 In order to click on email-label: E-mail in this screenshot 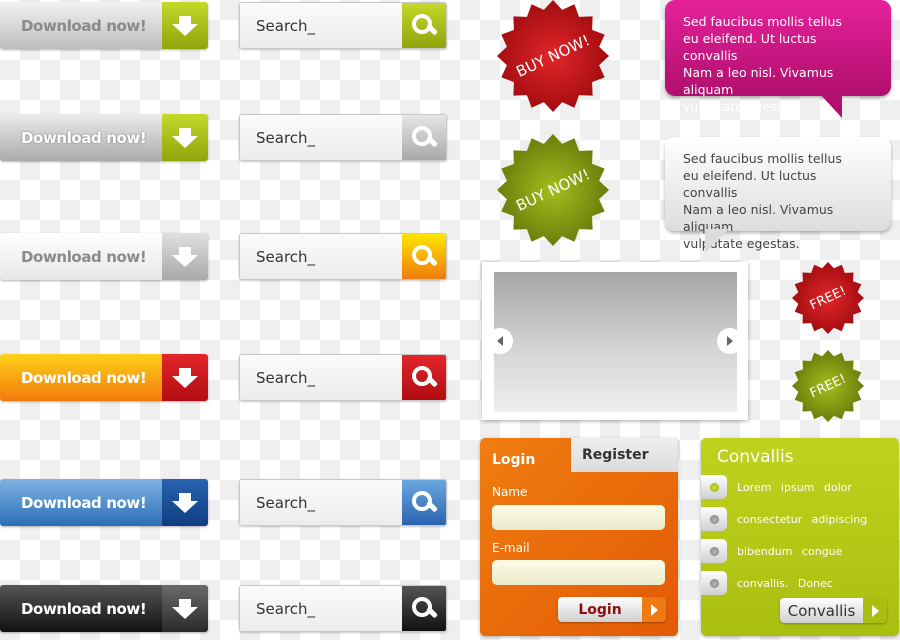, I will do `click(511, 548)`.